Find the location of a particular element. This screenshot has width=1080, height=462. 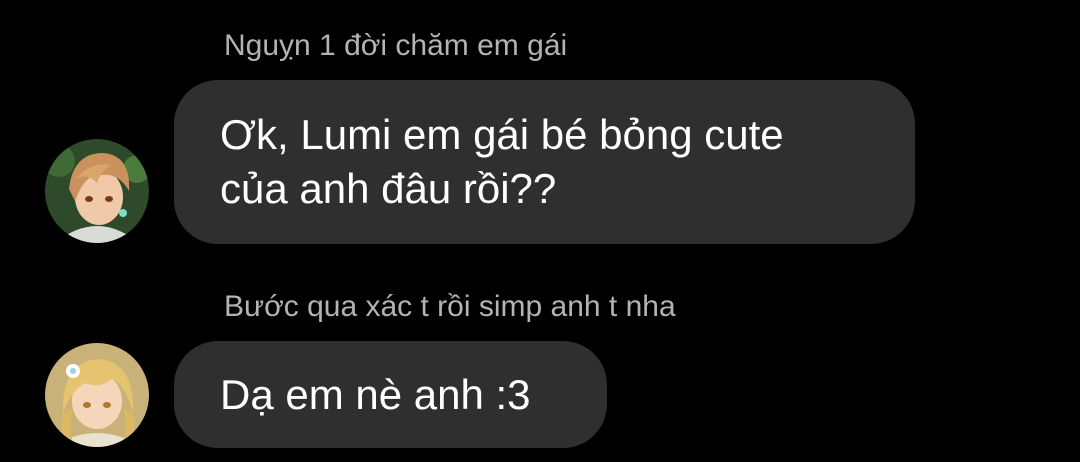

sender-name: Bước qua xác t rồi simp anh t nha is located at coordinates (450, 306).